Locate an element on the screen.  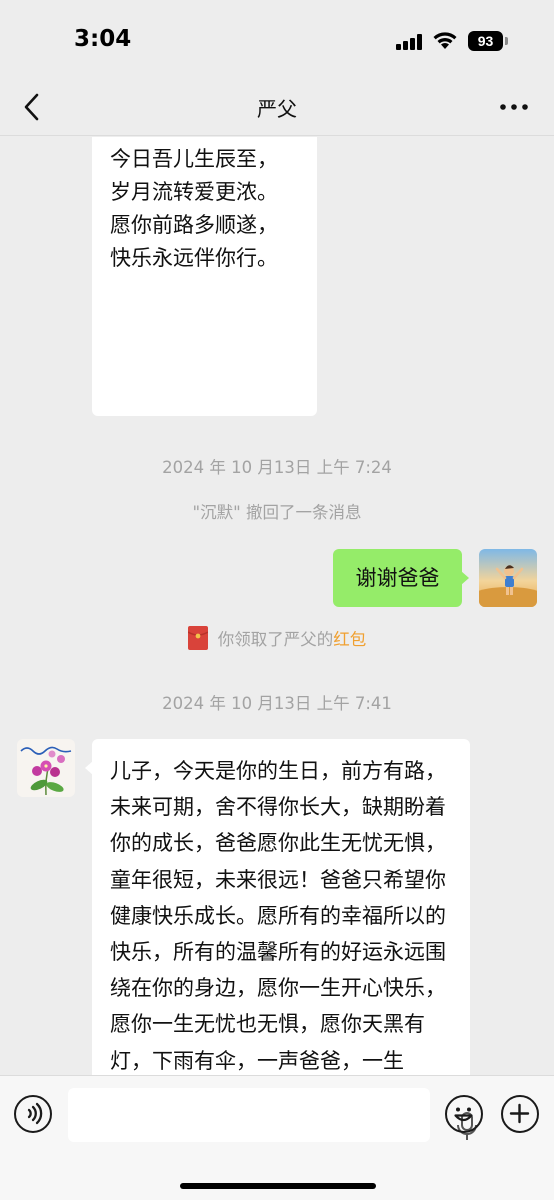
chat-title: 严父 is located at coordinates (277, 109).